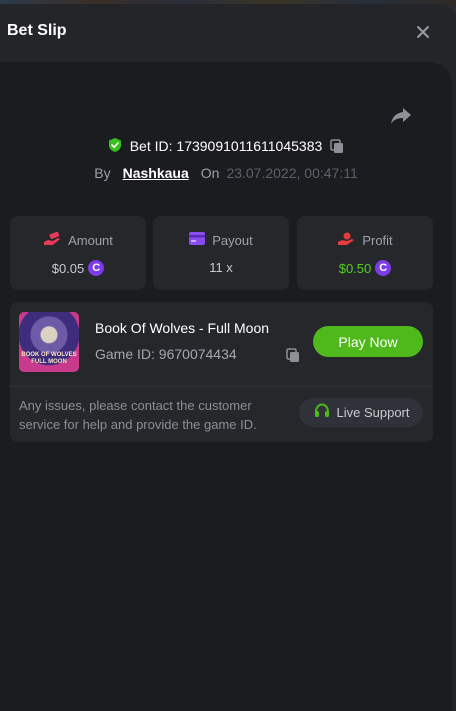  Describe the element at coordinates (423, 32) in the screenshot. I see `close-icon` at that location.